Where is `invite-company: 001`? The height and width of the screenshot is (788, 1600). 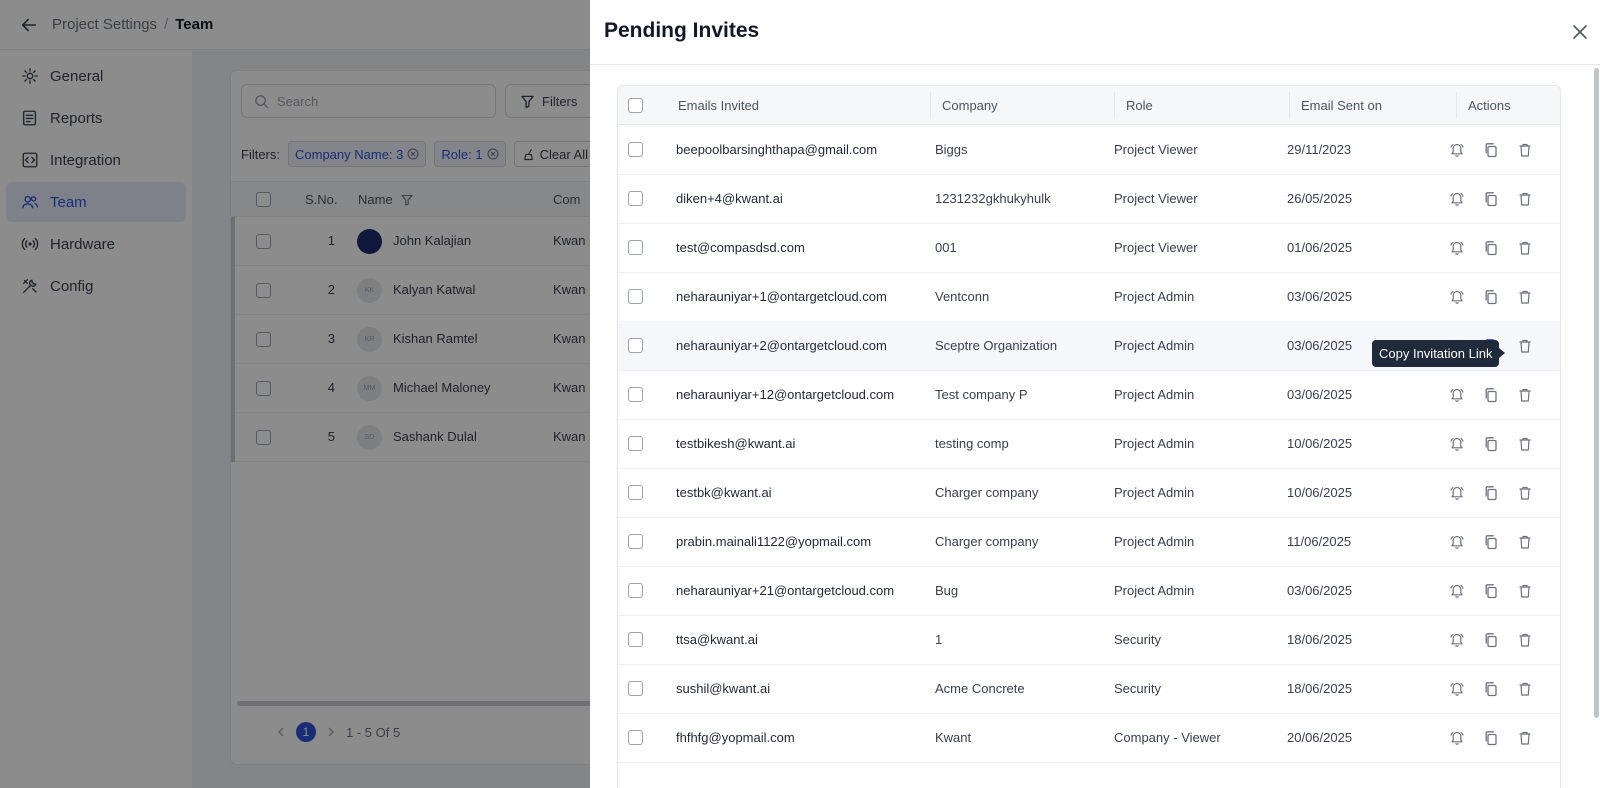 invite-company: 001 is located at coordinates (946, 247).